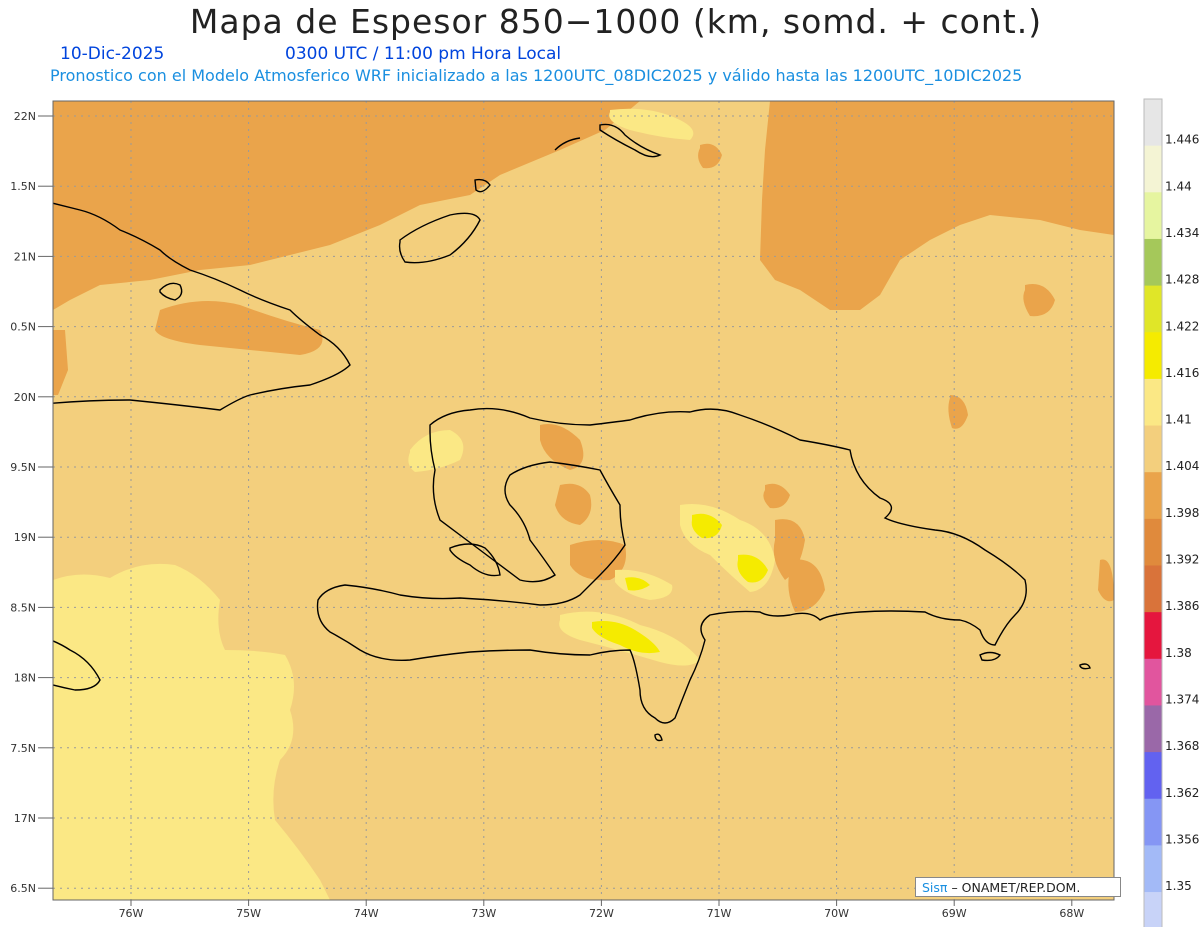 This screenshot has width=1200, height=927. I want to click on lon-label: 76W, so click(131, 913).